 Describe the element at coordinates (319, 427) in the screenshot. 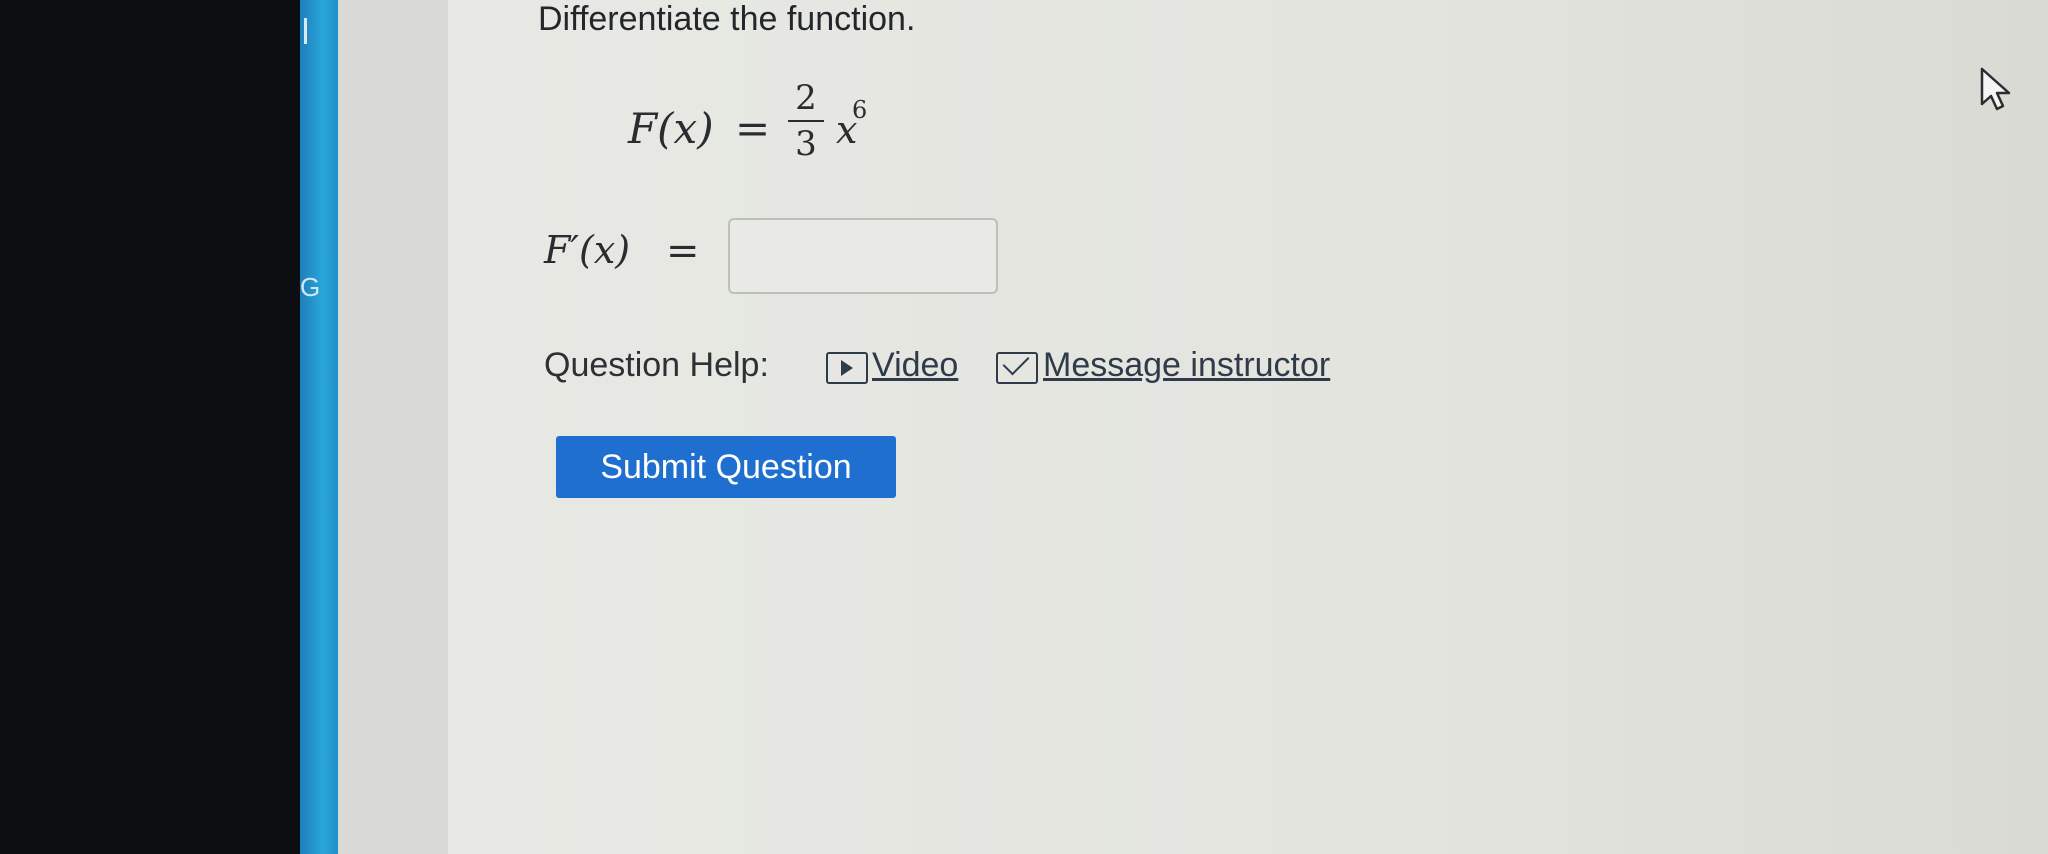

I see `side-strip` at that location.